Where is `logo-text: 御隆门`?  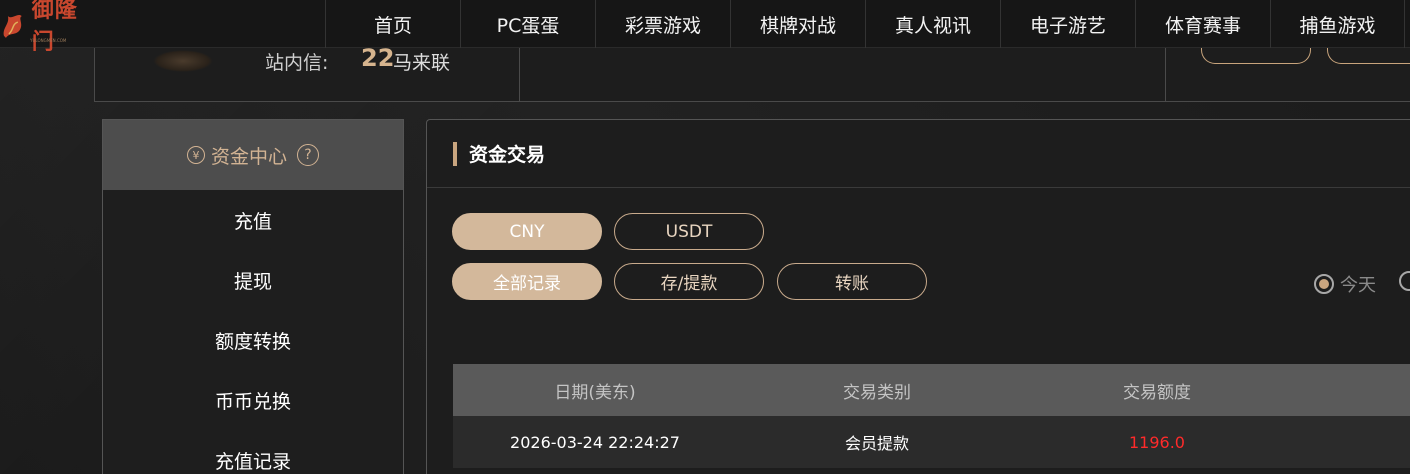
logo-text: 御隆门 is located at coordinates (54, 27).